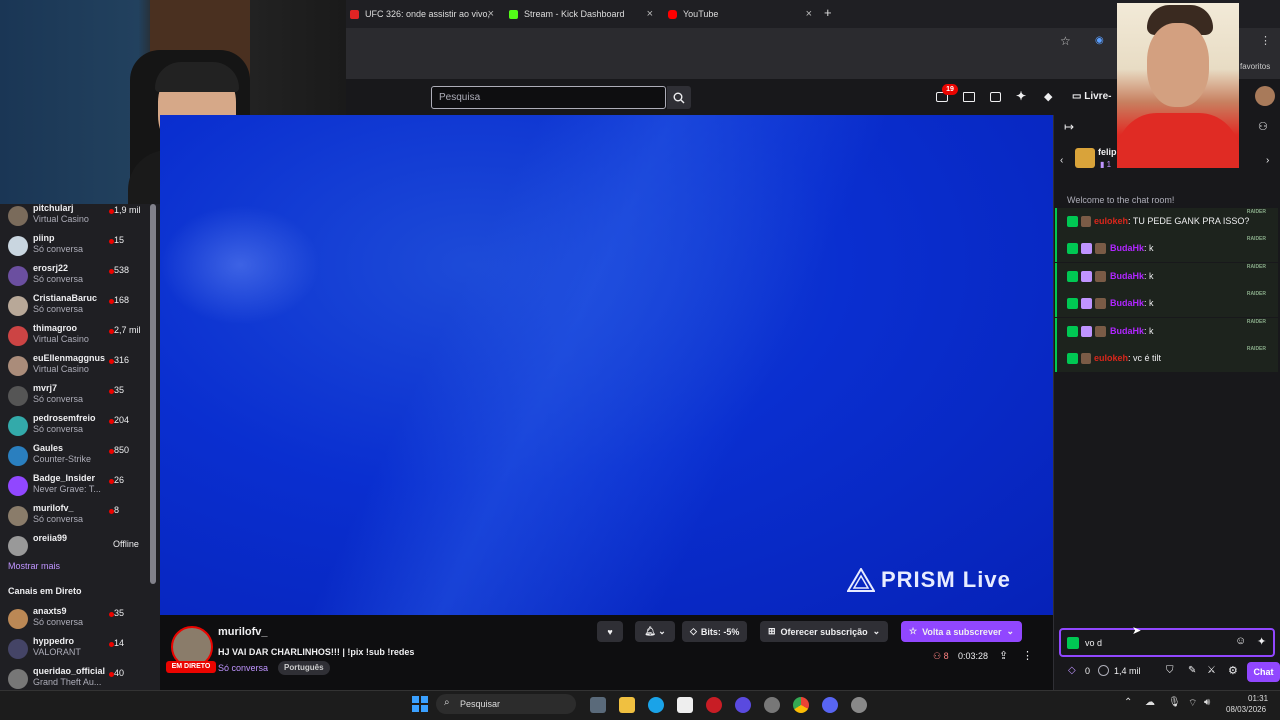 The image size is (1280, 720). Describe the element at coordinates (859, 705) in the screenshot. I see `app-grey-icon` at that location.